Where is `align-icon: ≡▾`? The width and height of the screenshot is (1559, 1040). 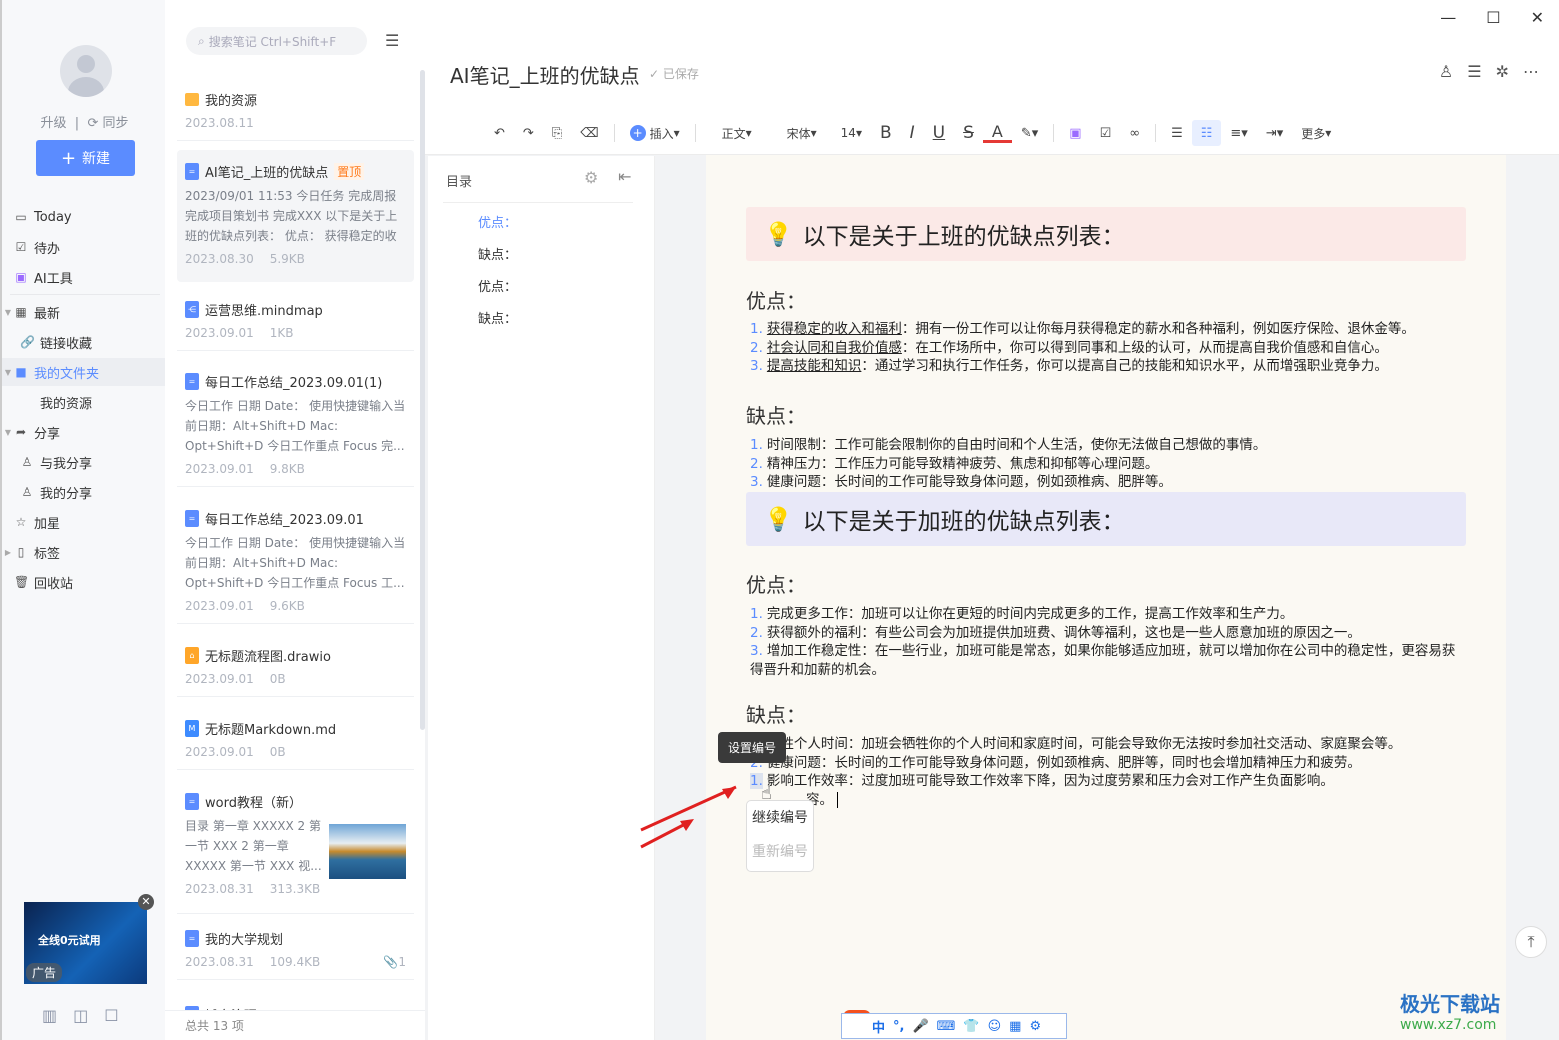 align-icon: ≡▾ is located at coordinates (1238, 133).